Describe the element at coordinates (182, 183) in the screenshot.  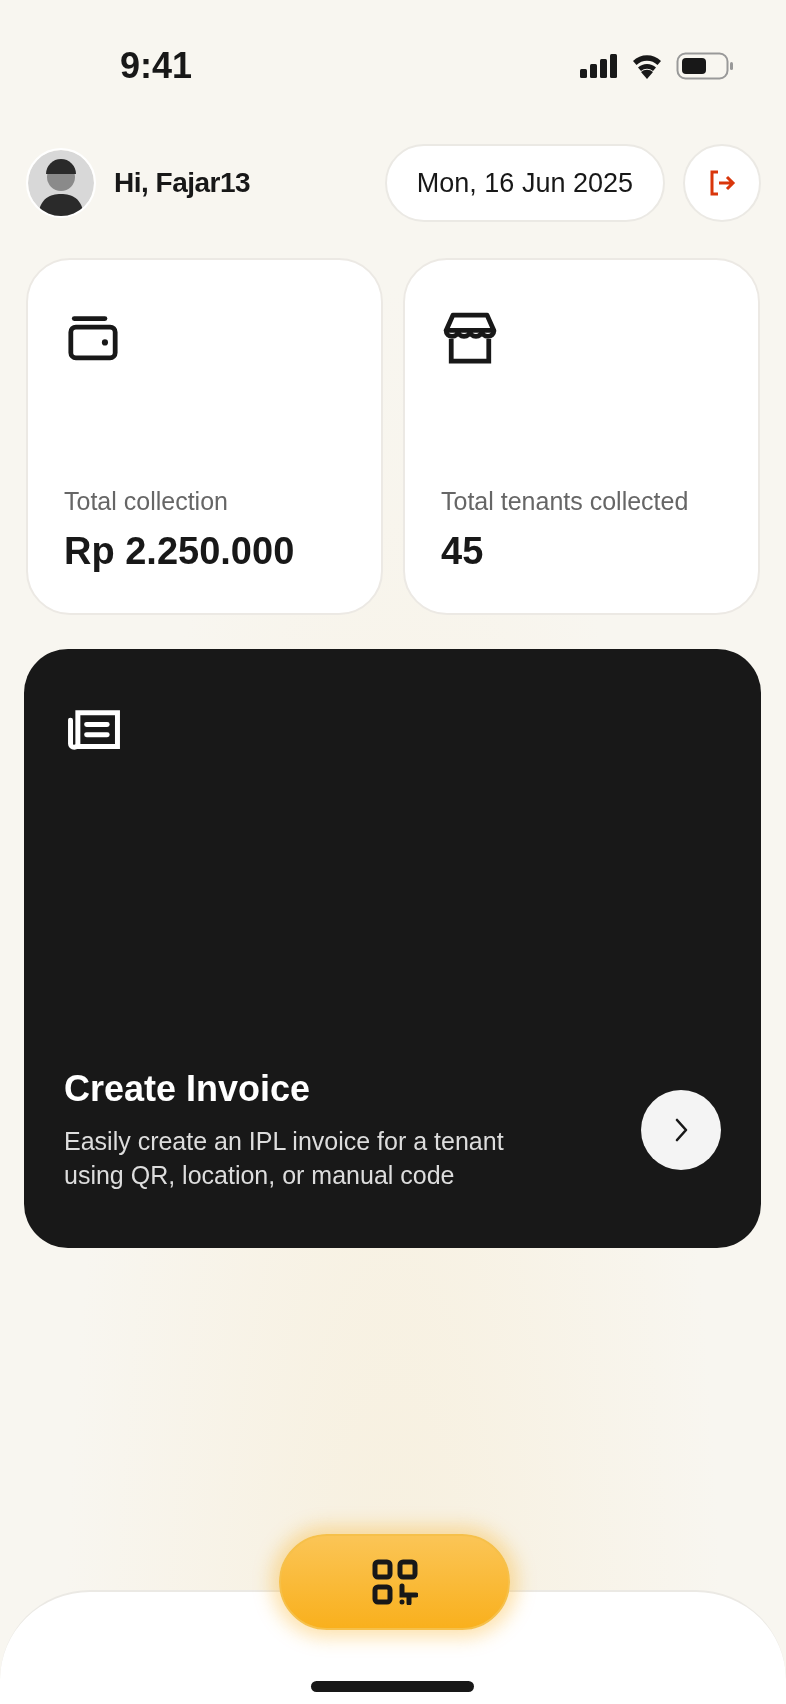
I see `greeting: Hi, Fajar13` at that location.